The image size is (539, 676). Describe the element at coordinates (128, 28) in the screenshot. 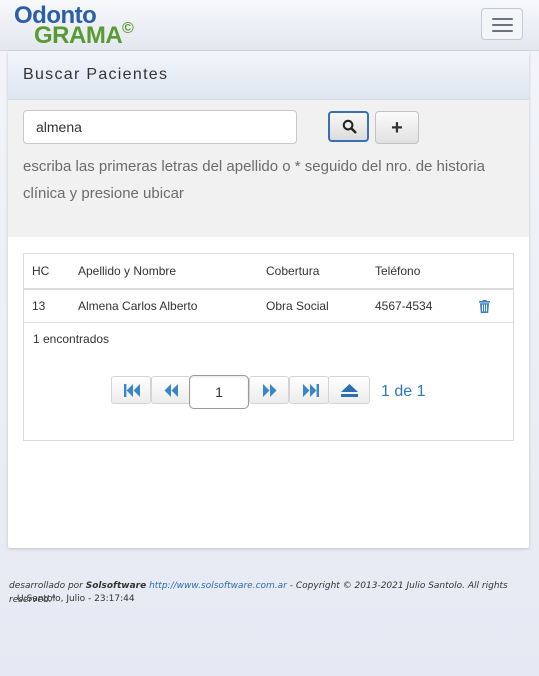

I see `logo-copyright-mark: ©` at that location.